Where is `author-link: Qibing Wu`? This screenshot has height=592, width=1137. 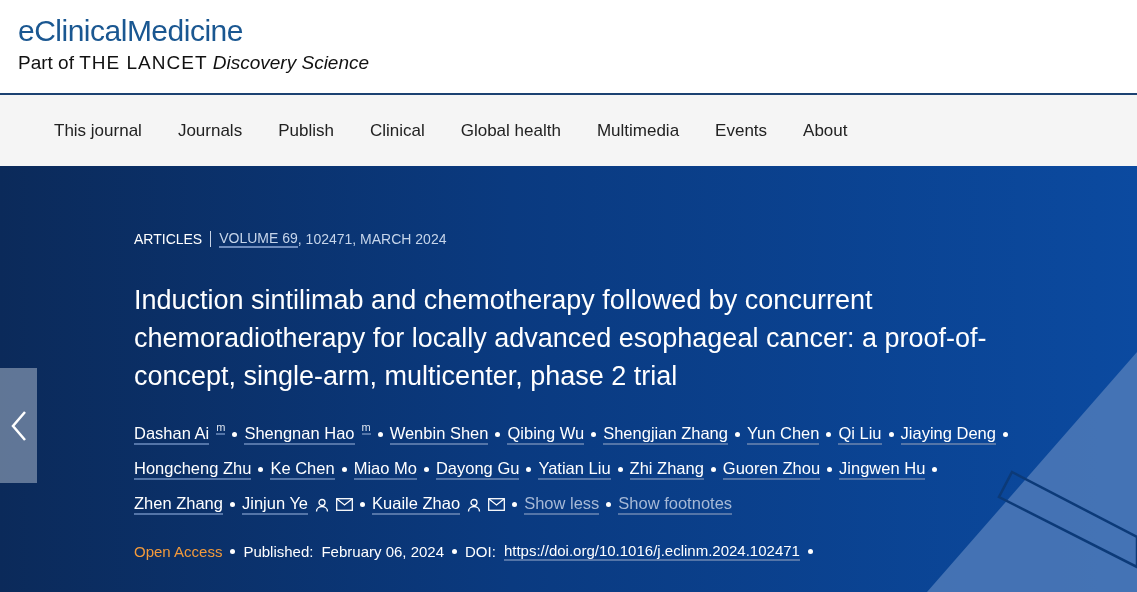 author-link: Qibing Wu is located at coordinates (546, 435).